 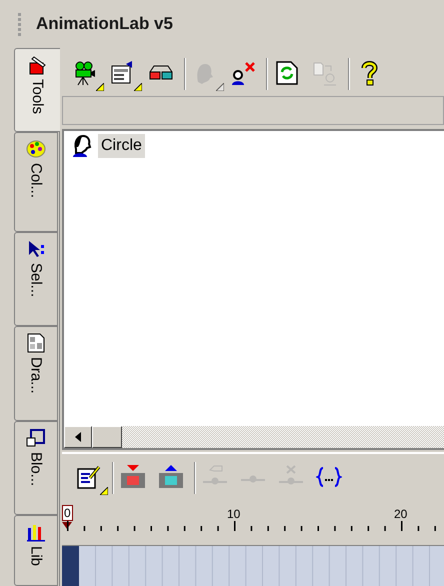 I want to click on side-tab: Lib, so click(x=36, y=550).